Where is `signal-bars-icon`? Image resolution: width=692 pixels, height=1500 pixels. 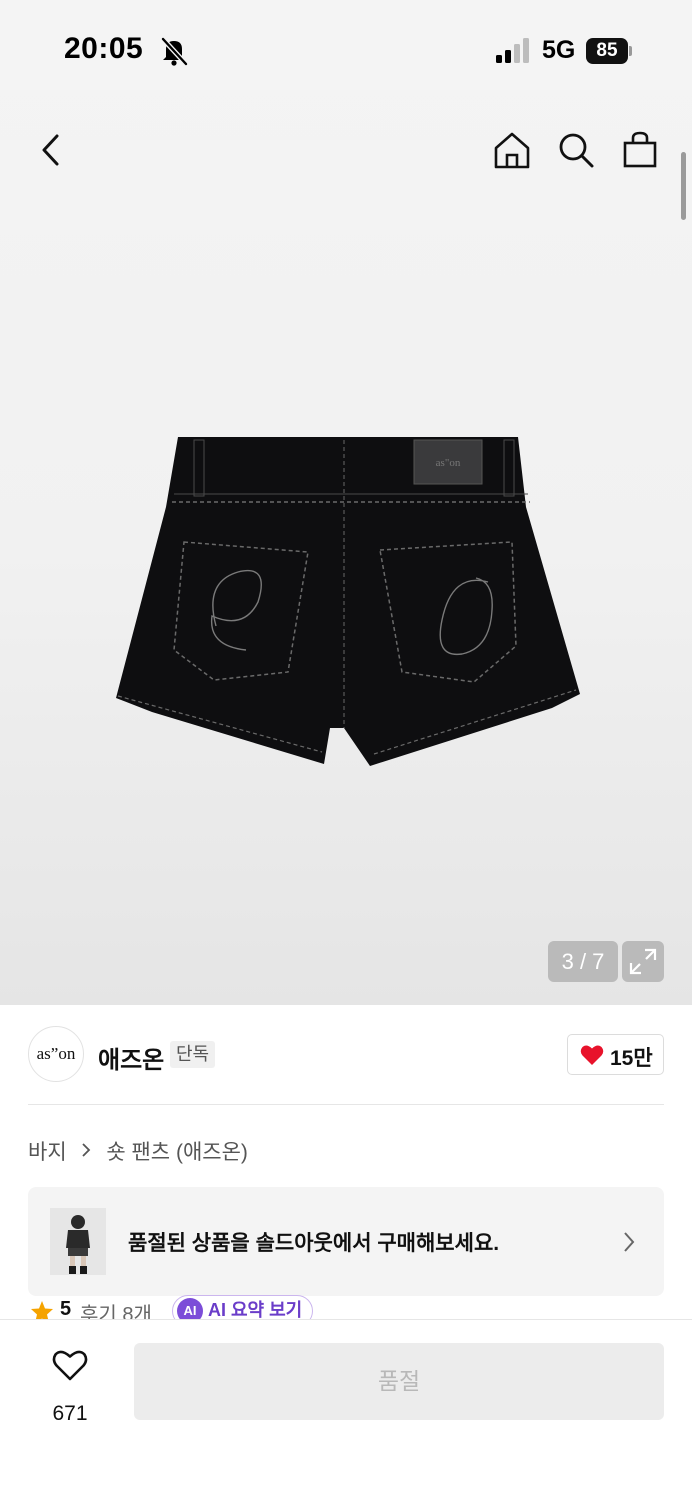 signal-bars-icon is located at coordinates (512, 50).